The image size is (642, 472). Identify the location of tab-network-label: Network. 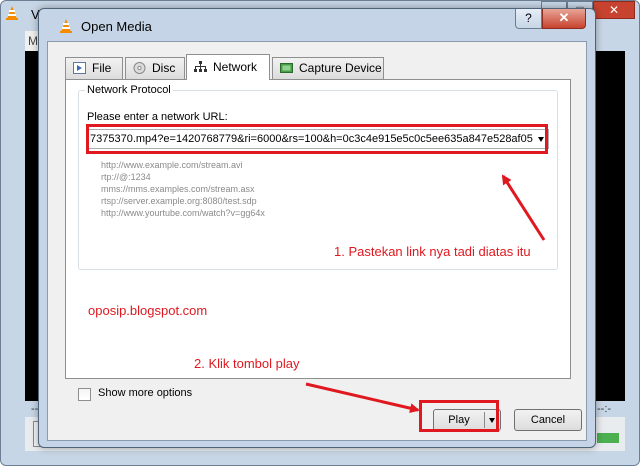
(235, 67).